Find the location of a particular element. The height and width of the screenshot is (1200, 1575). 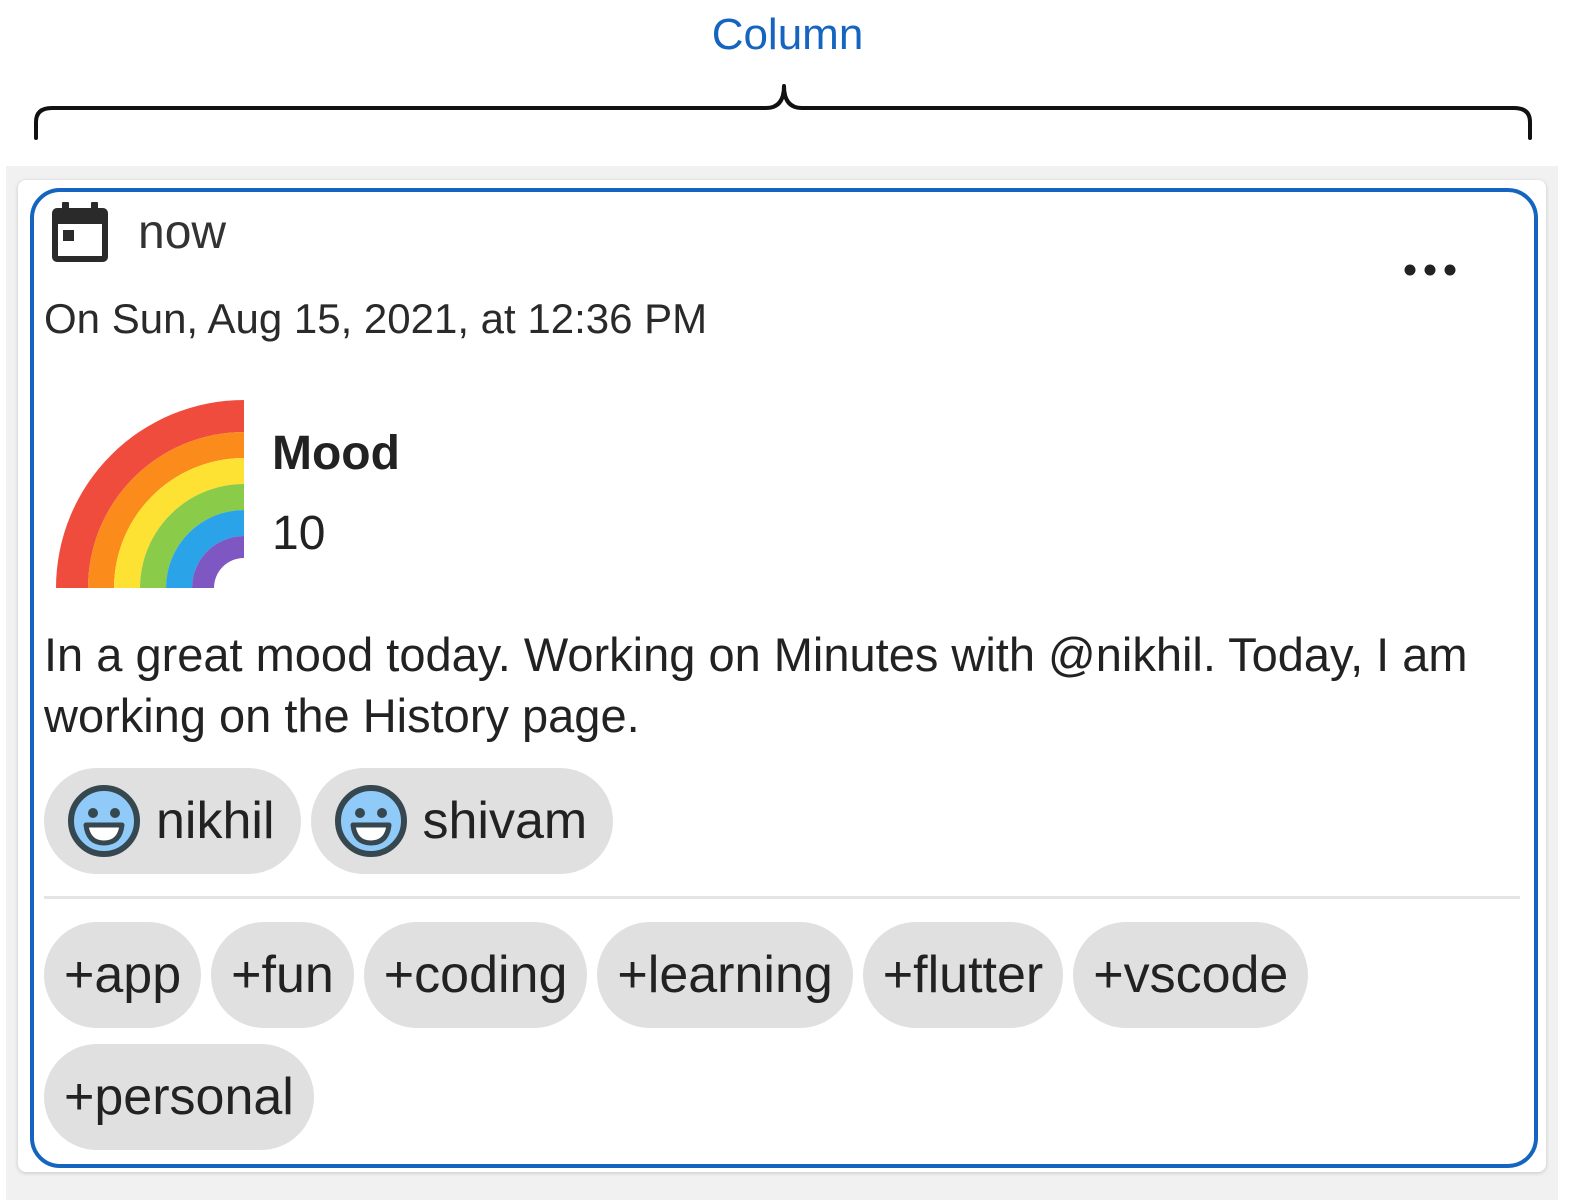

brace-bracket is located at coordinates (783, 112).